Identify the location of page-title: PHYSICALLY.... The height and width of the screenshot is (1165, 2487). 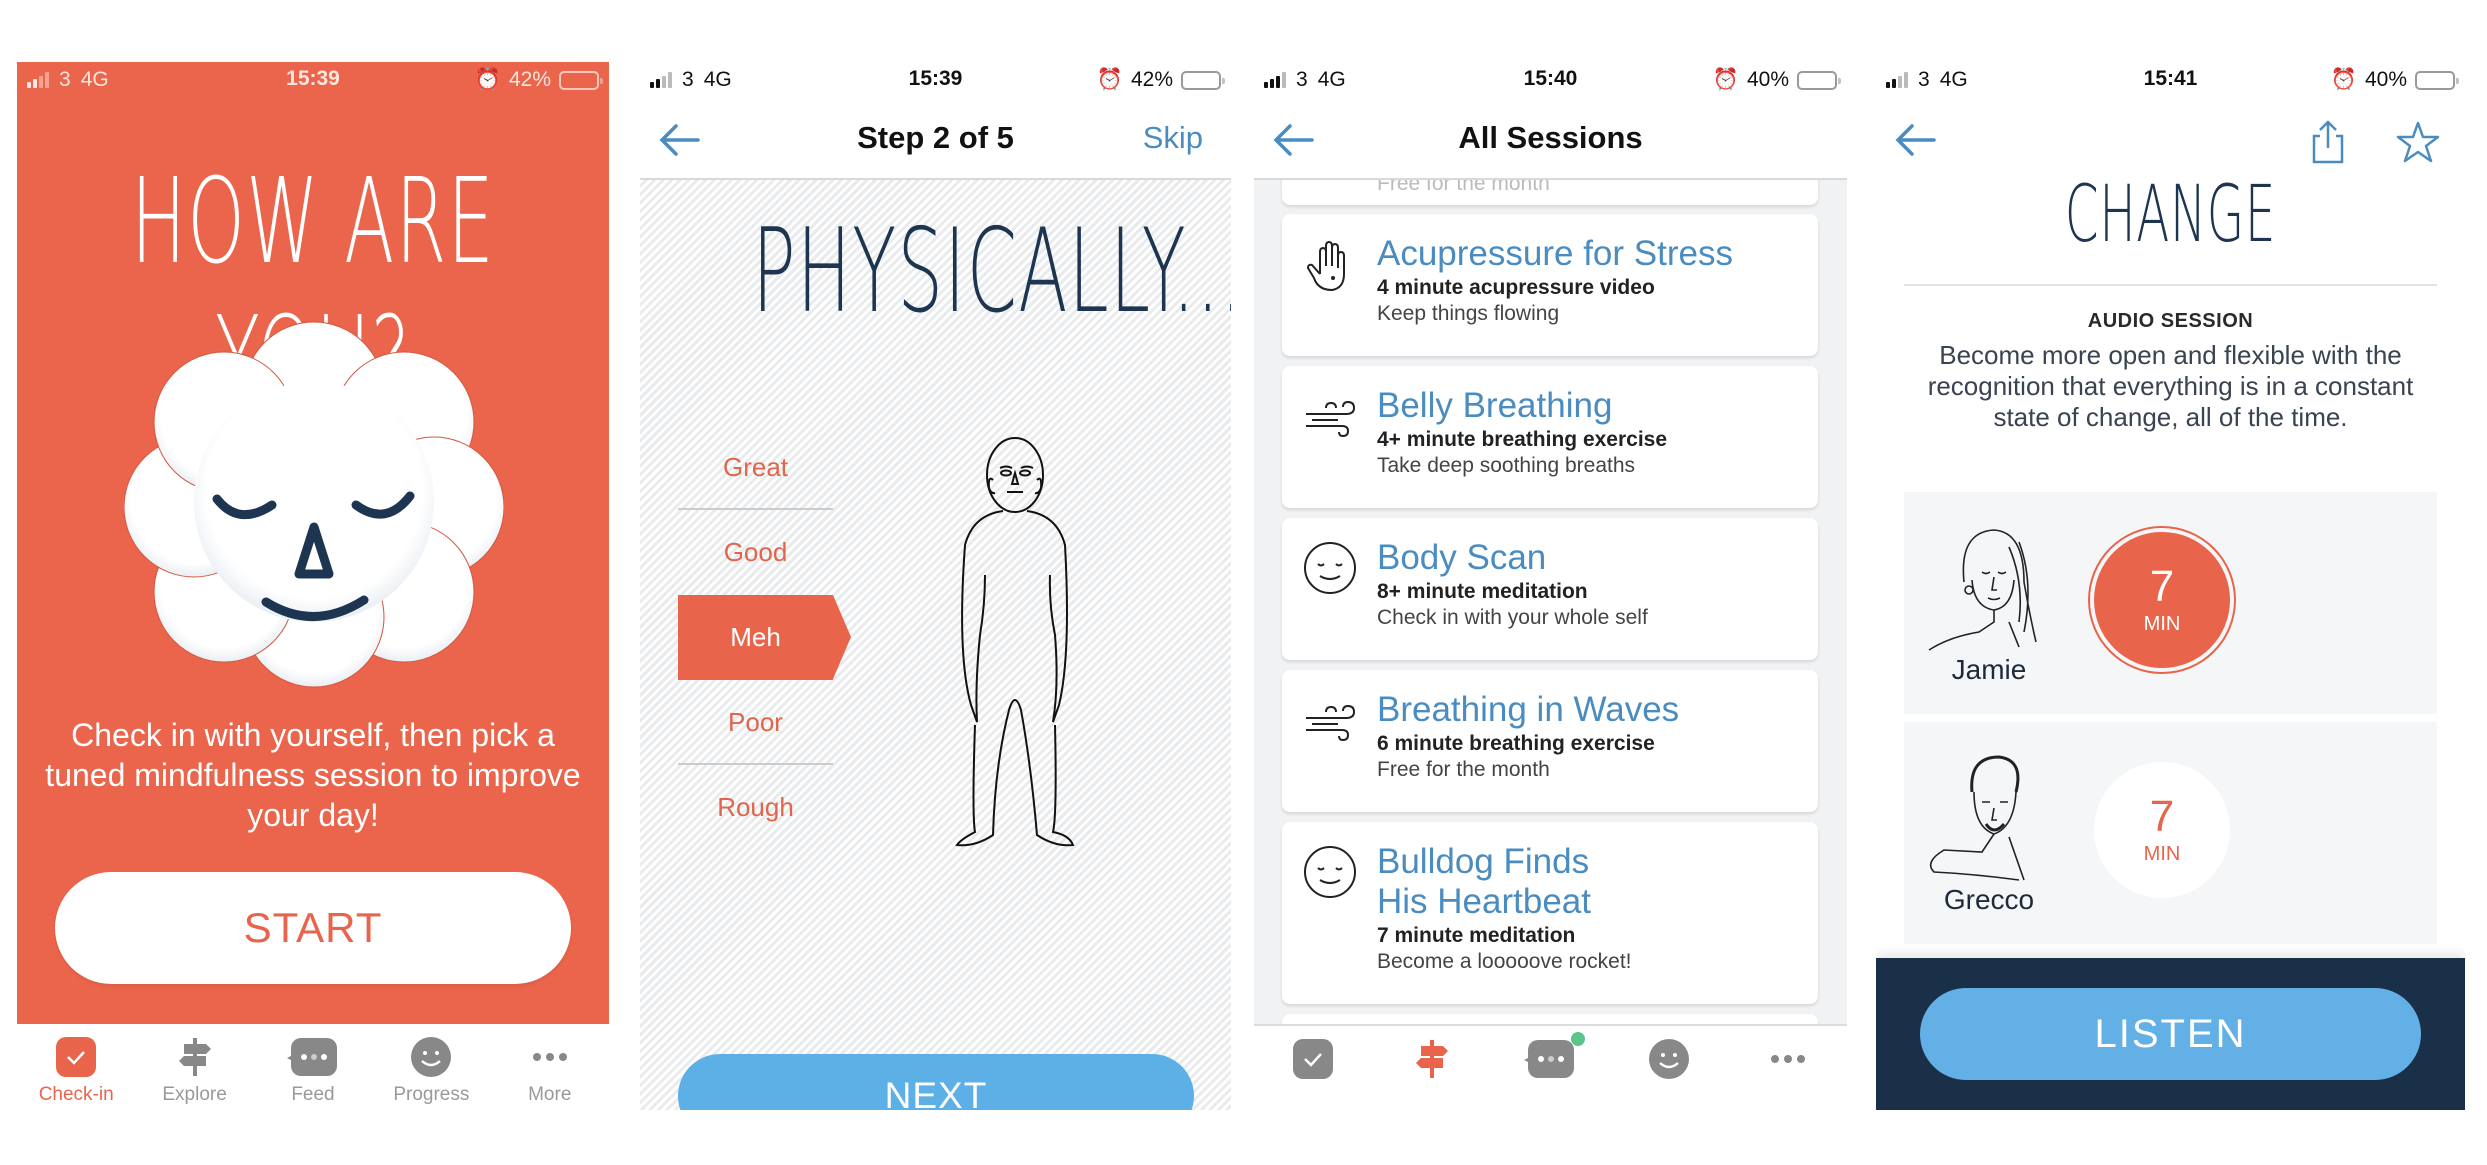
(991, 271).